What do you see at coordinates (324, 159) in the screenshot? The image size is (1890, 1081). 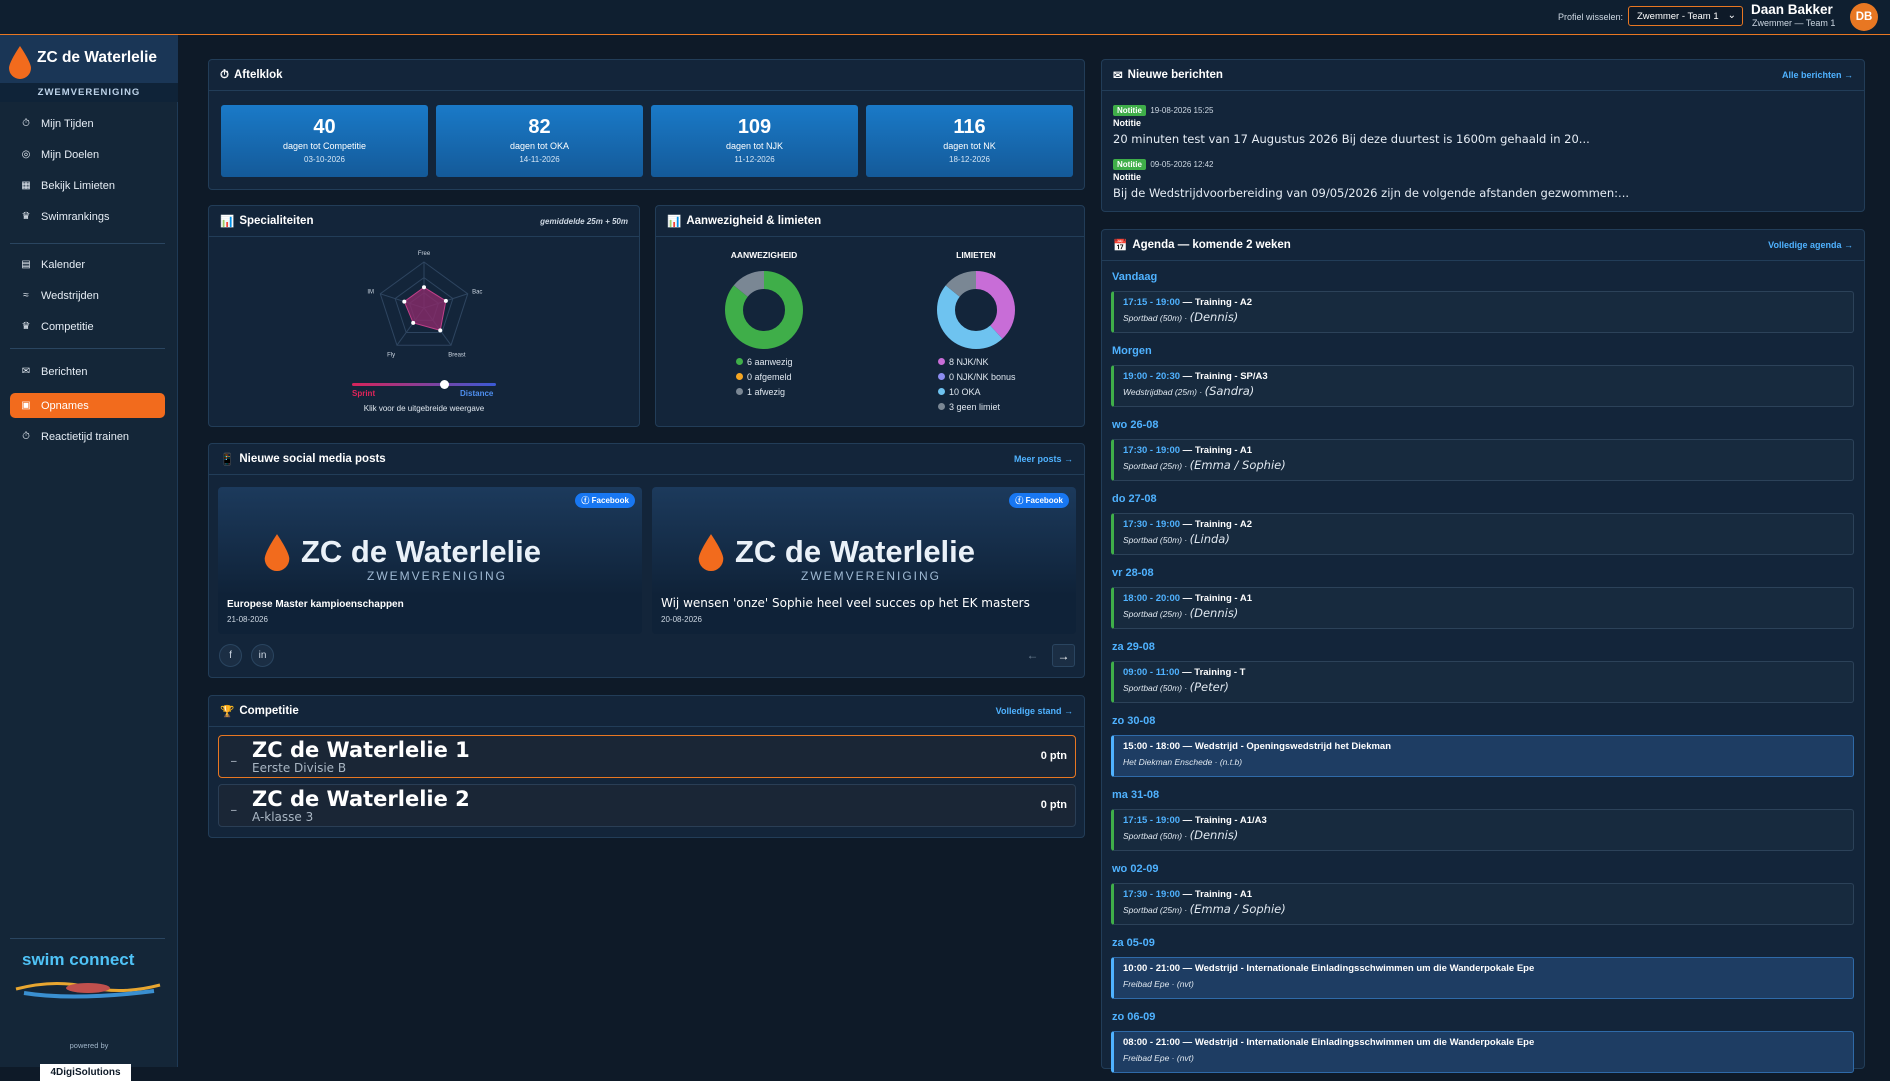 I see `countdown-date: 03-10-2026` at bounding box center [324, 159].